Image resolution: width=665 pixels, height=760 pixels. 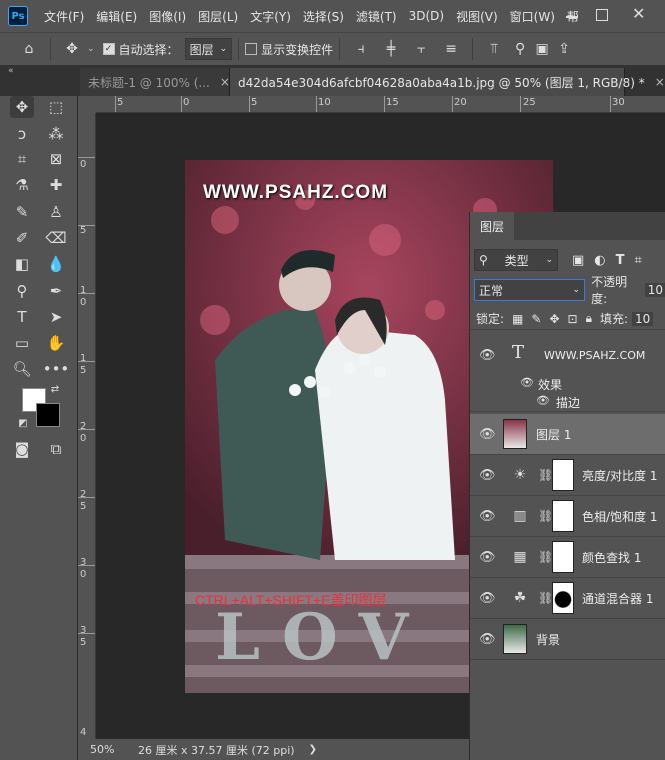 What do you see at coordinates (56, 212) in the screenshot?
I see `stamp-tool-icon: ♙` at bounding box center [56, 212].